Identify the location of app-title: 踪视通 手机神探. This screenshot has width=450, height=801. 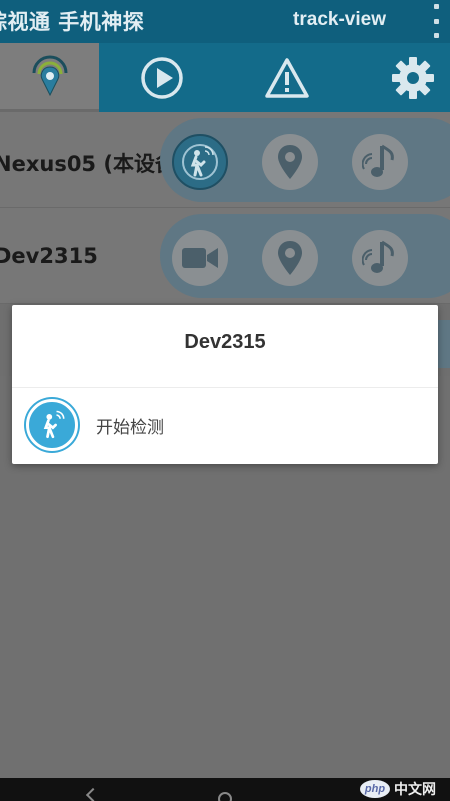
(72, 22).